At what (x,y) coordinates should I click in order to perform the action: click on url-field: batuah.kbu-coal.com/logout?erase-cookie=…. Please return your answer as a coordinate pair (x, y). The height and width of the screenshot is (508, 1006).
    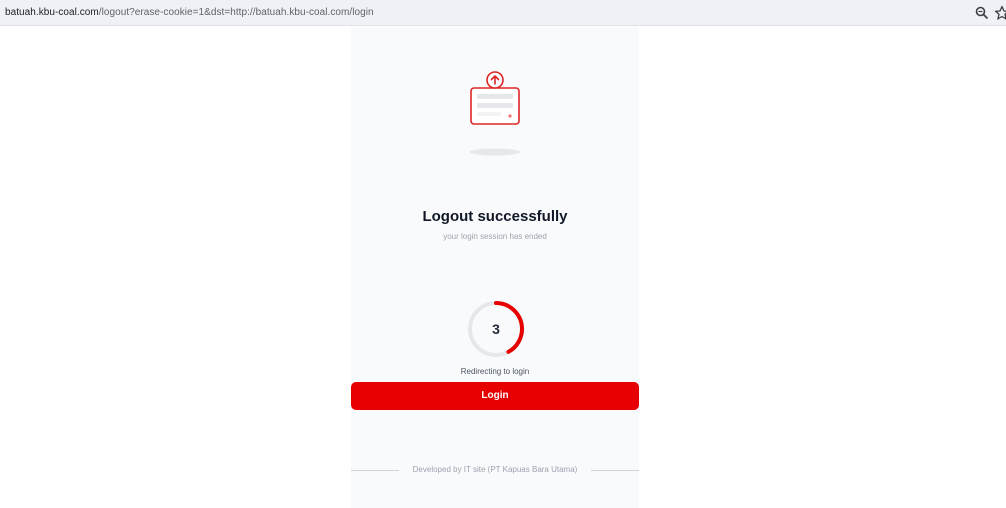
    Looking at the image, I should click on (189, 12).